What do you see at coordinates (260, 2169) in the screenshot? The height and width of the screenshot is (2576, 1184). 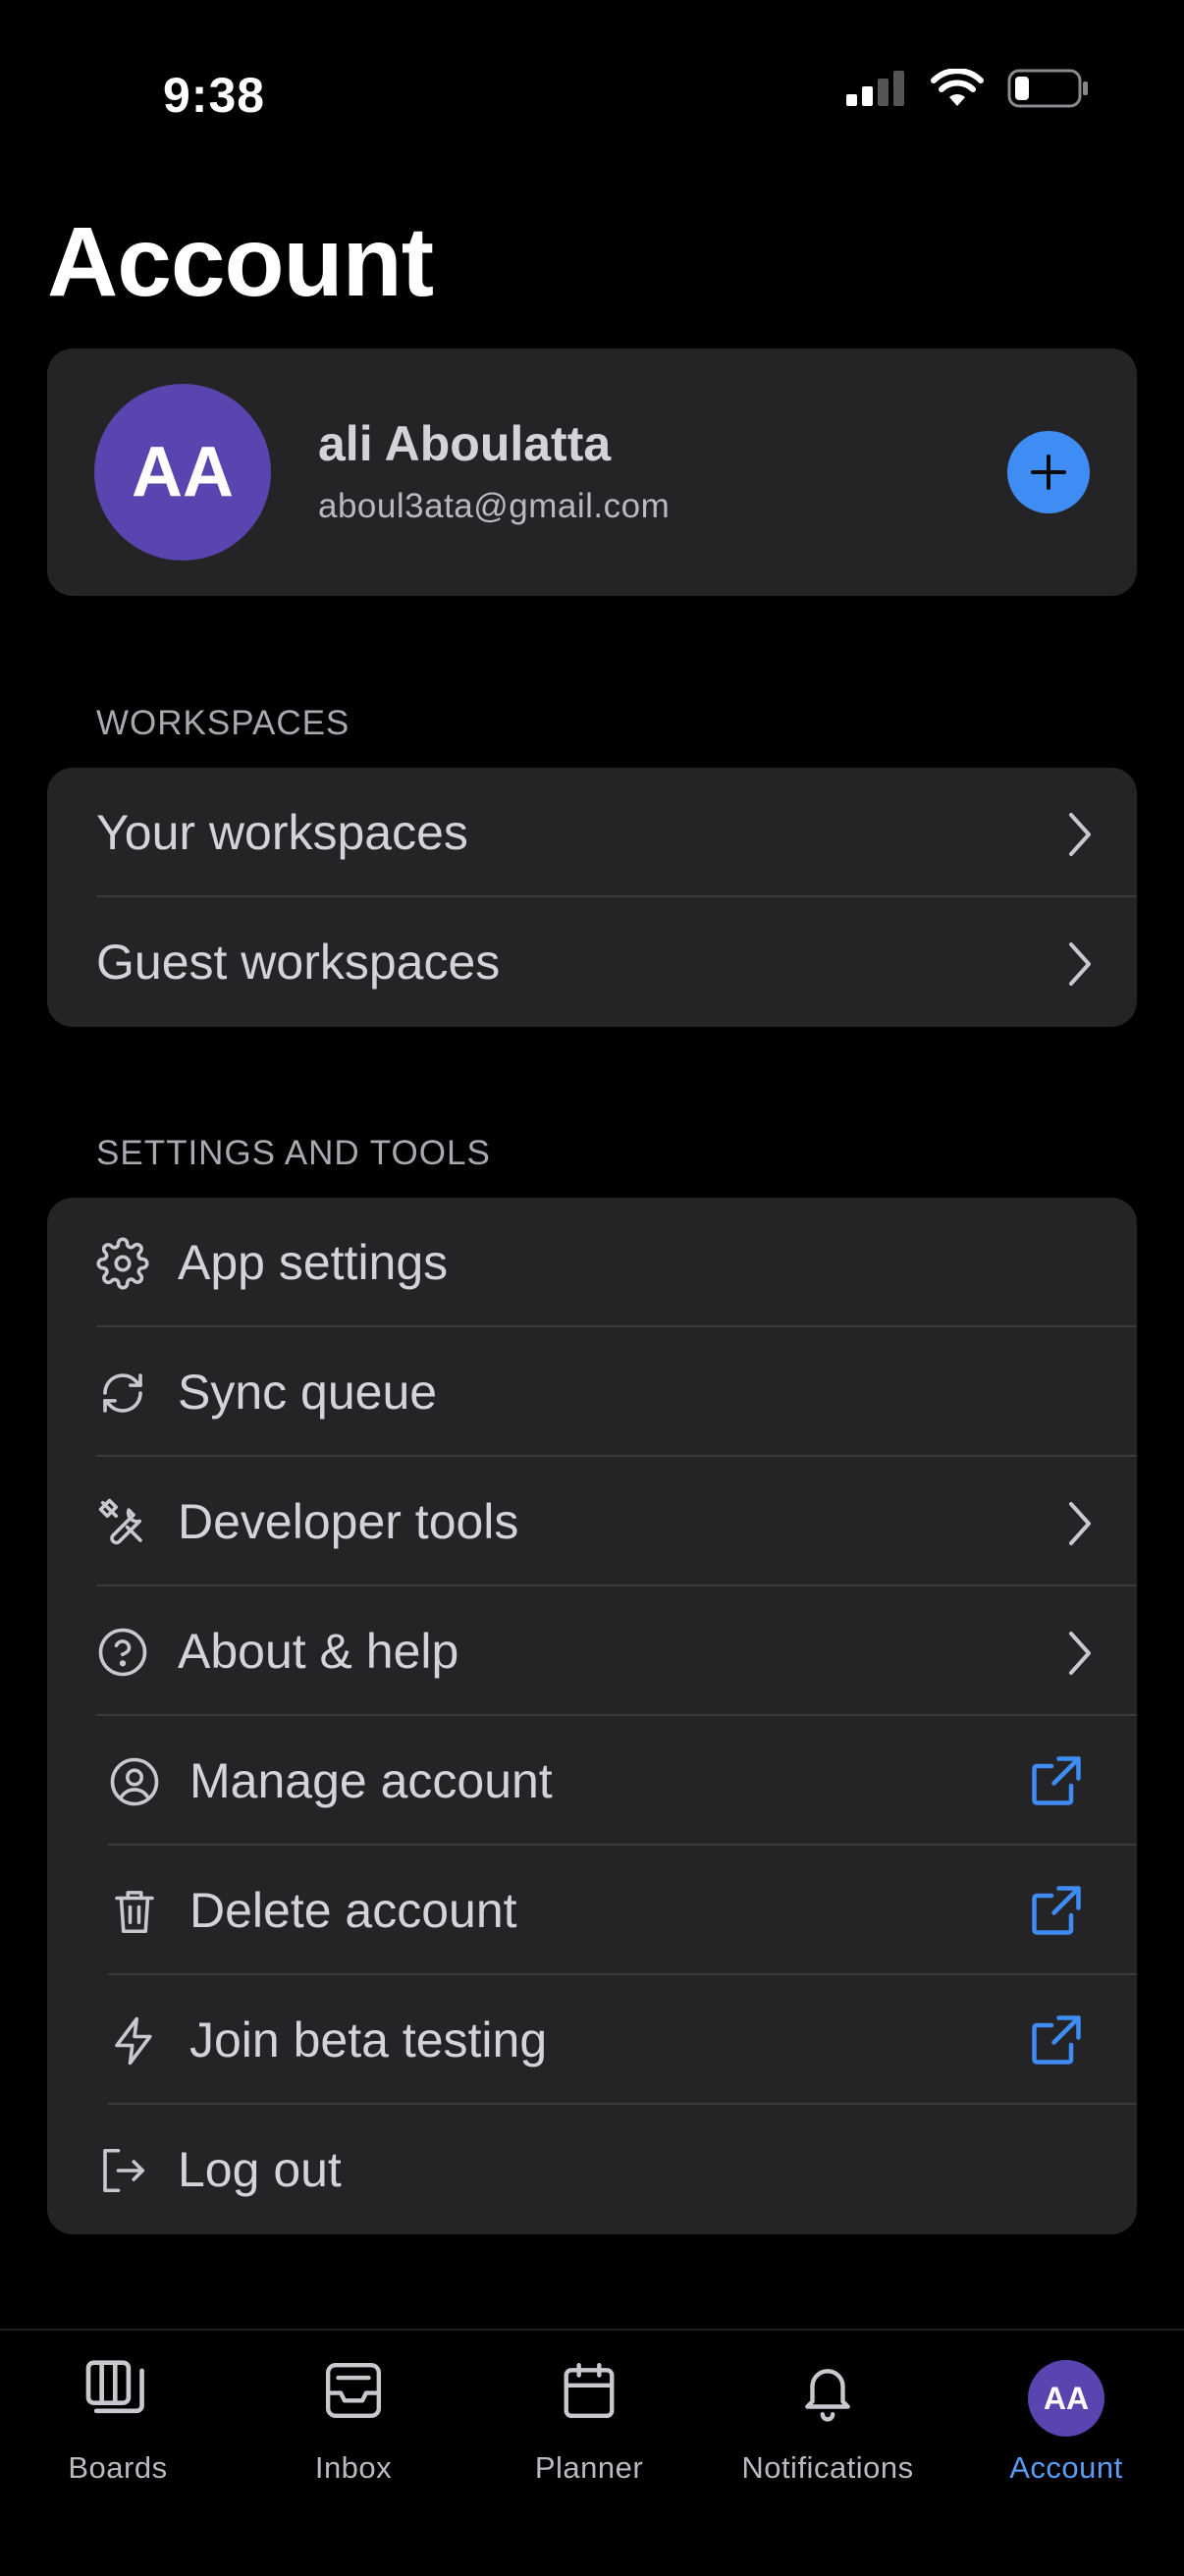 I see `row-label: Log out` at bounding box center [260, 2169].